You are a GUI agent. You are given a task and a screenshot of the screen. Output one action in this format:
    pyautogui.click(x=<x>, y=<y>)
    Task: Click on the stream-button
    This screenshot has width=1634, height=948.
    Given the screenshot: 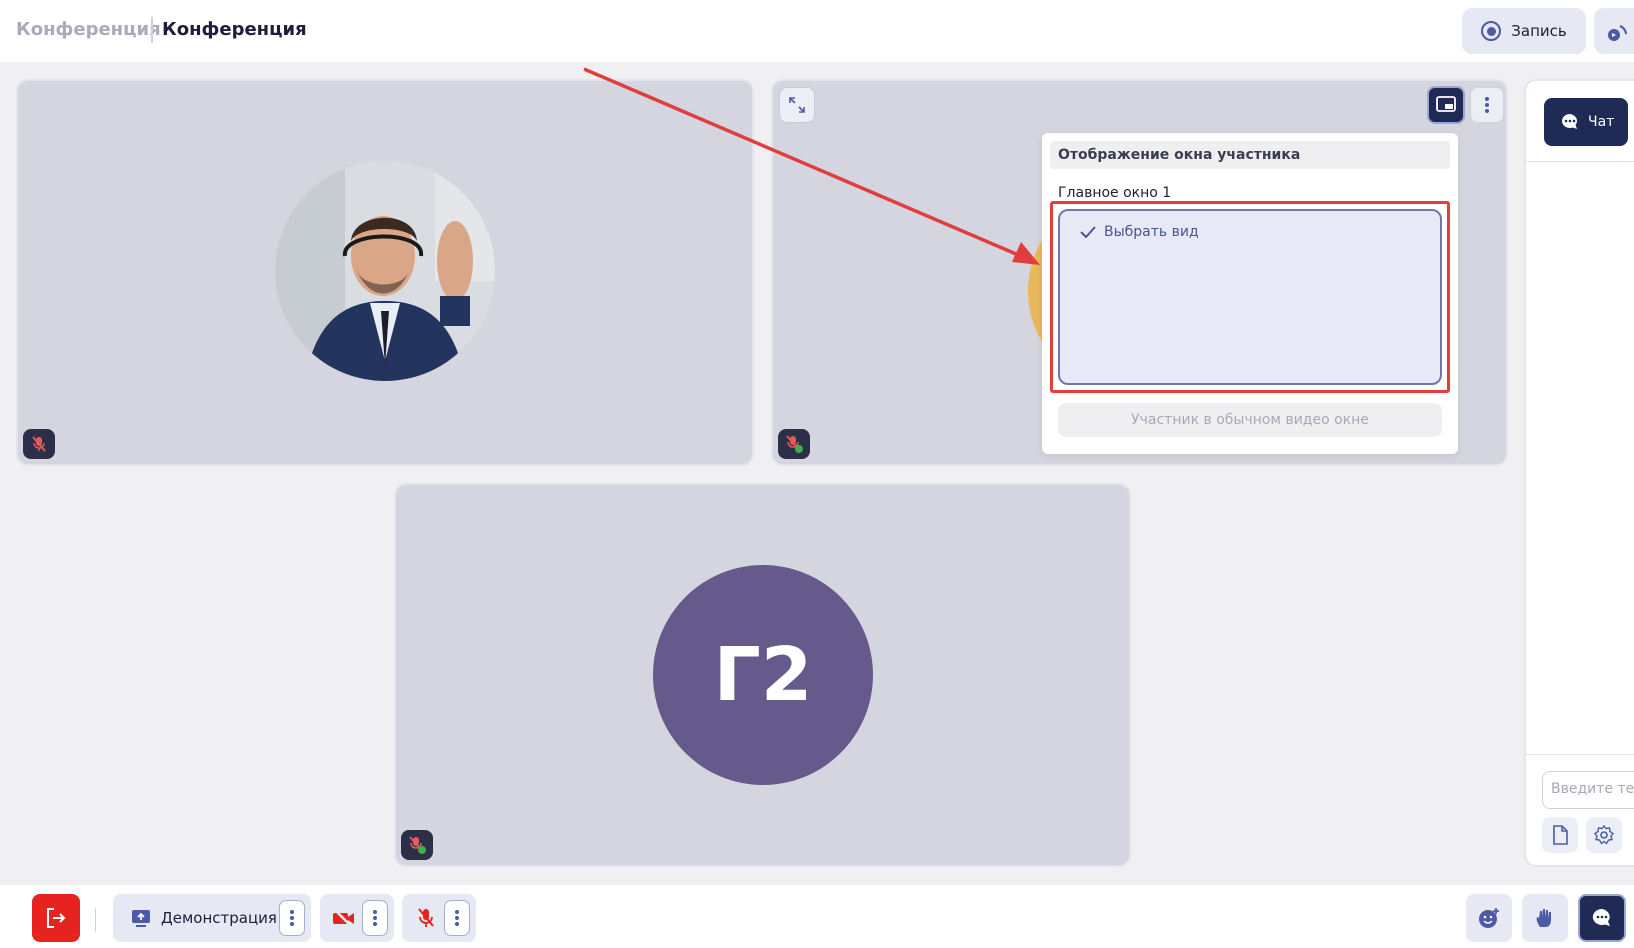 What is the action you would take?
    pyautogui.click(x=1614, y=31)
    